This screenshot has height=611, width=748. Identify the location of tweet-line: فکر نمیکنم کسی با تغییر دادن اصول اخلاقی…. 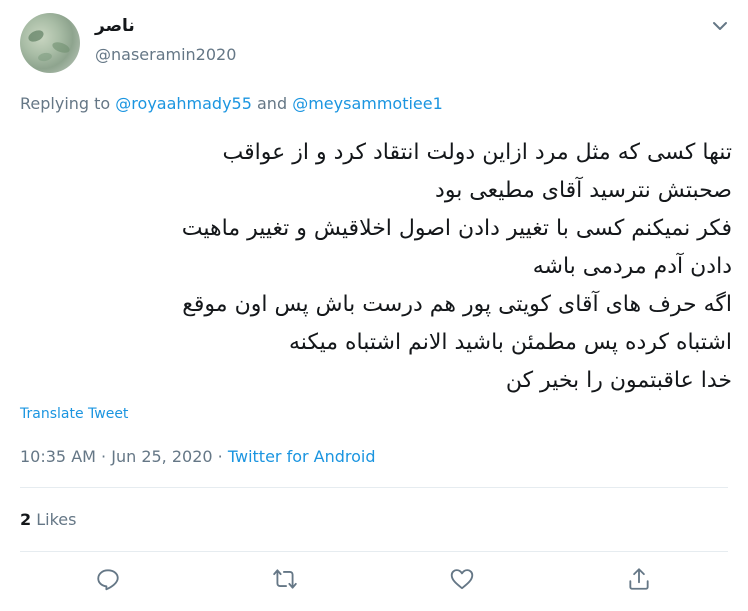
(456, 228).